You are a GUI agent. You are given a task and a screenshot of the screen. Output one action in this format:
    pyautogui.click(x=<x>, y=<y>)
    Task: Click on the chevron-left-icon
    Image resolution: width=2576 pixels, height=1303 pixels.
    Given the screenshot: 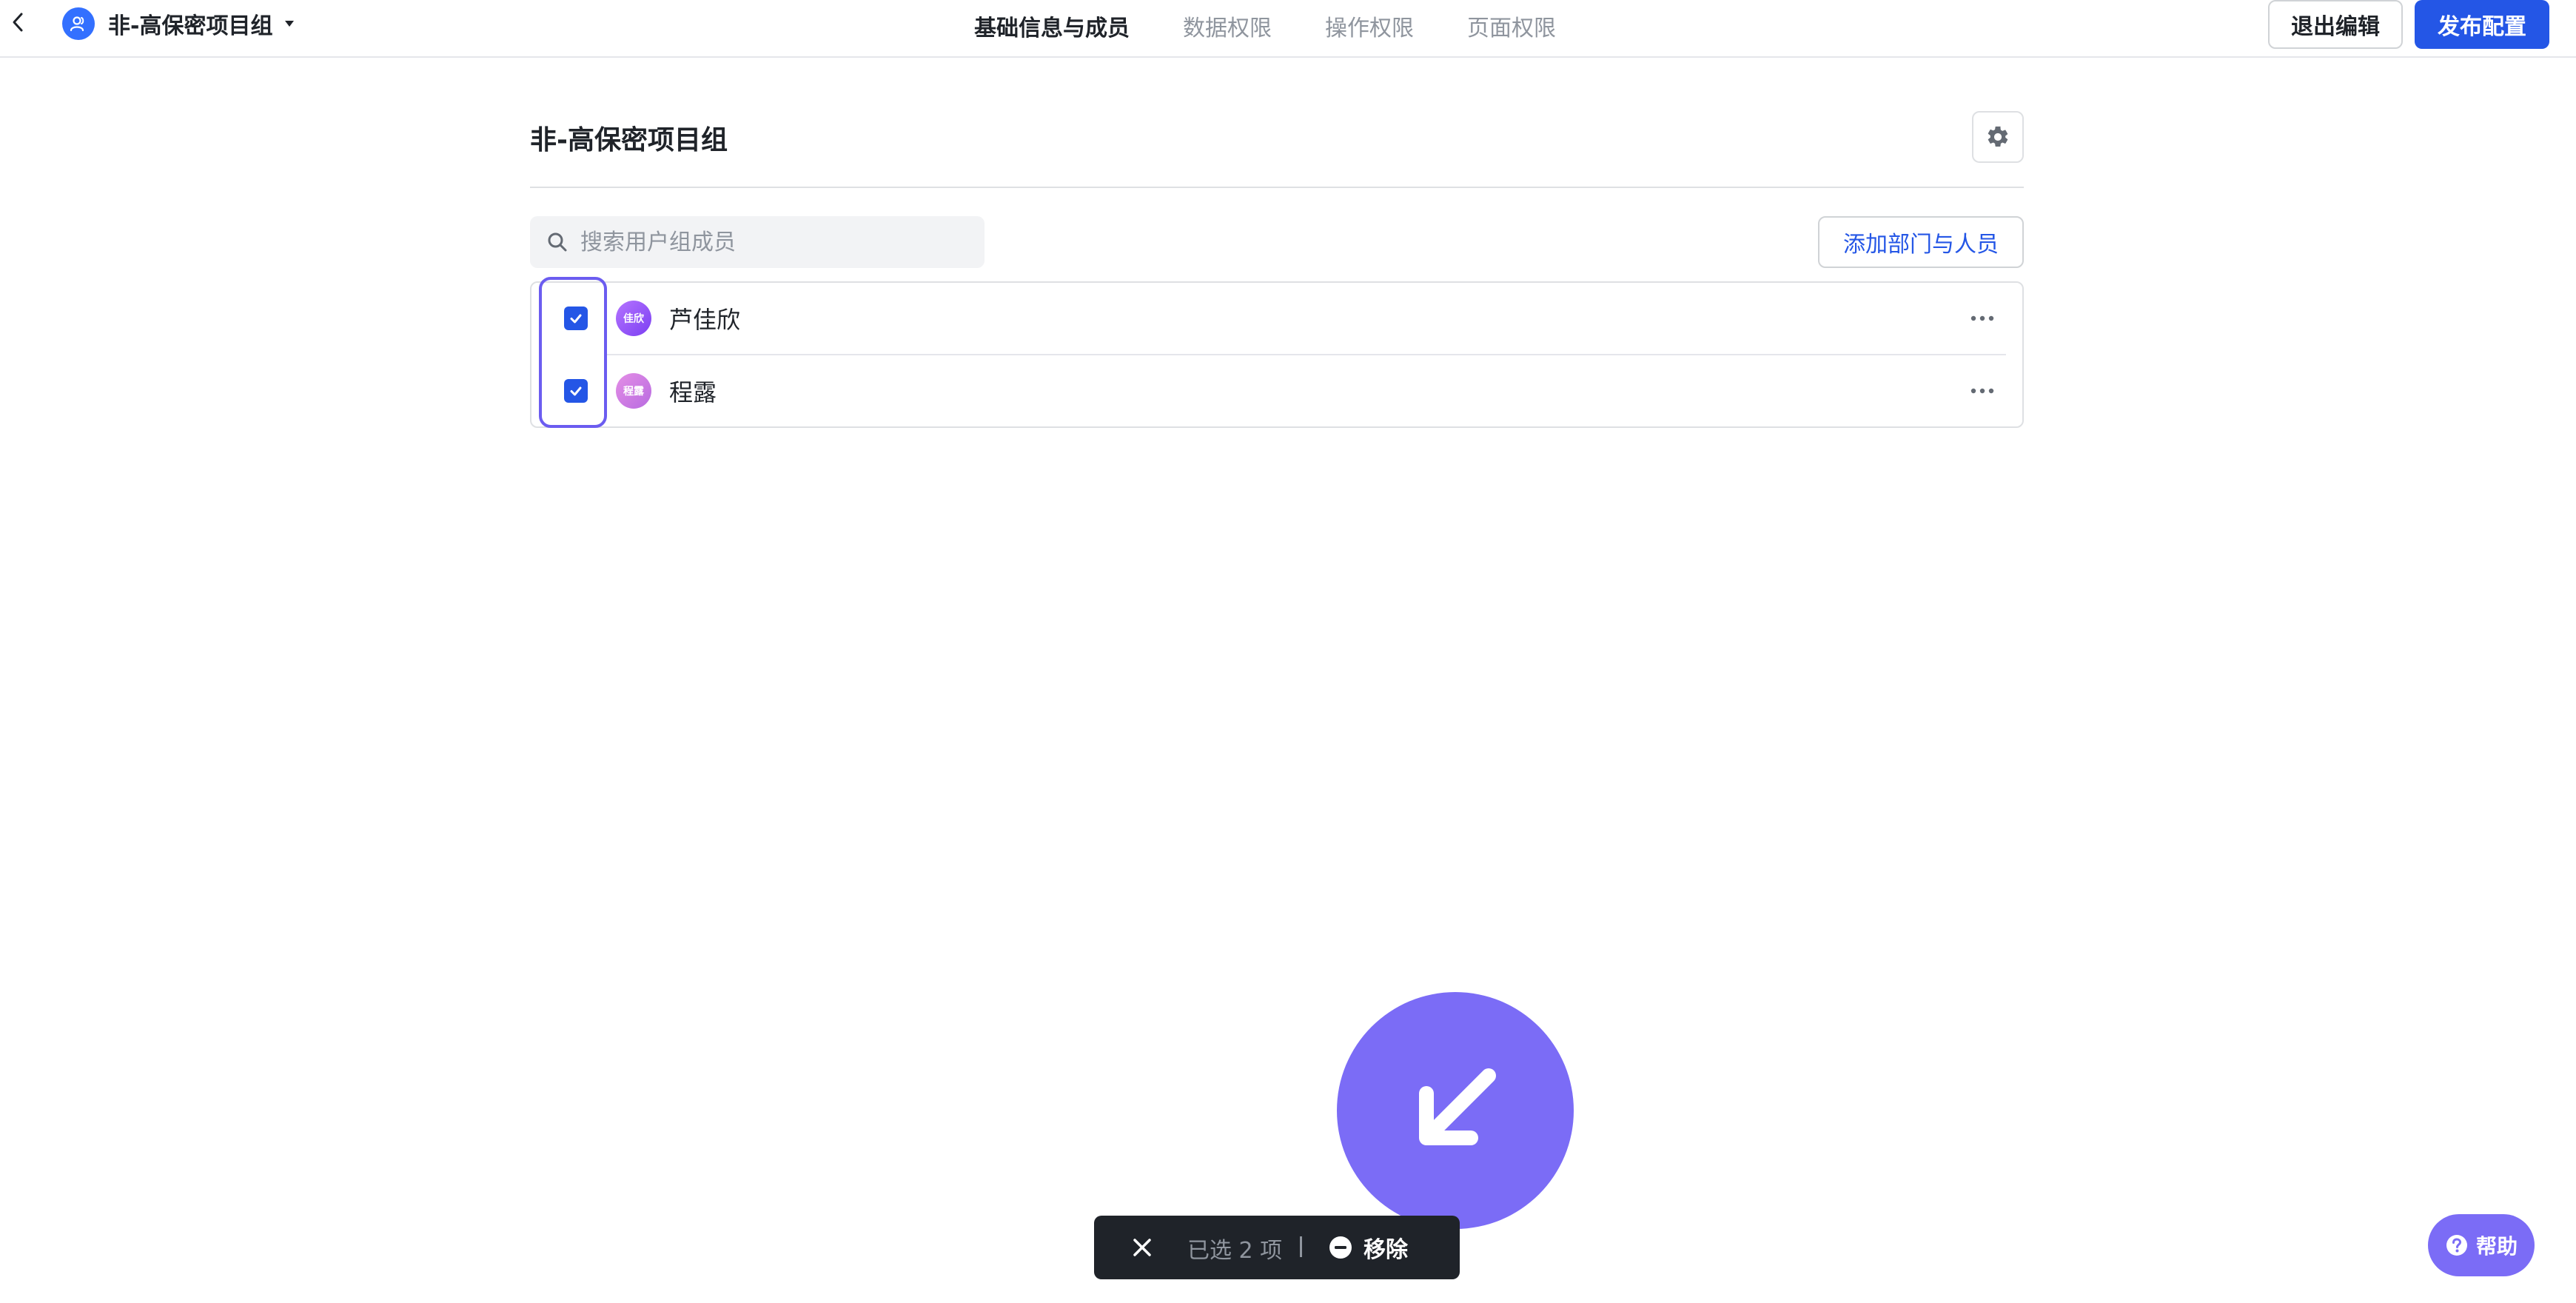 What is the action you would take?
    pyautogui.click(x=18, y=23)
    